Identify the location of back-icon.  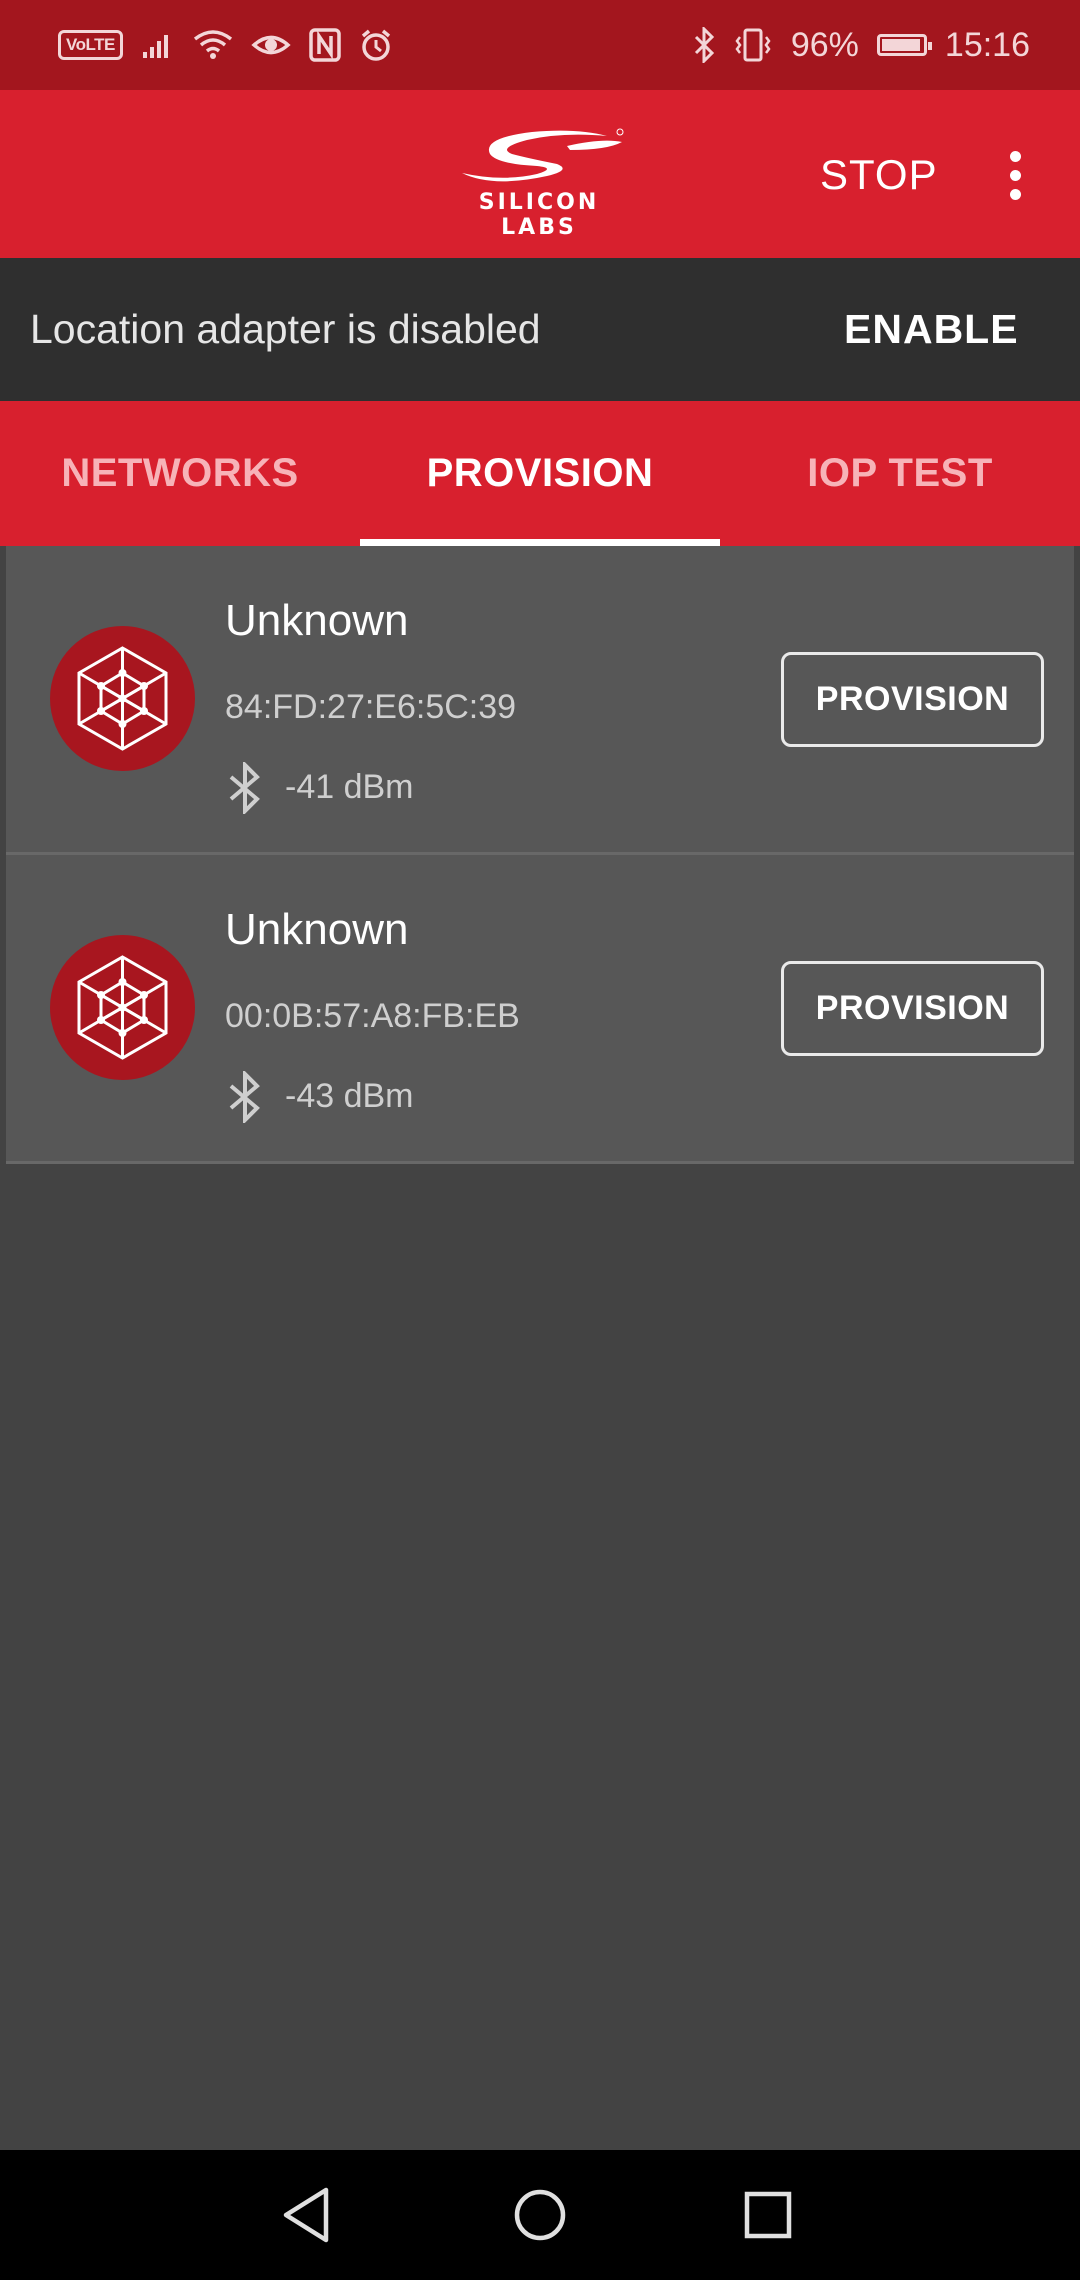
(308, 2215).